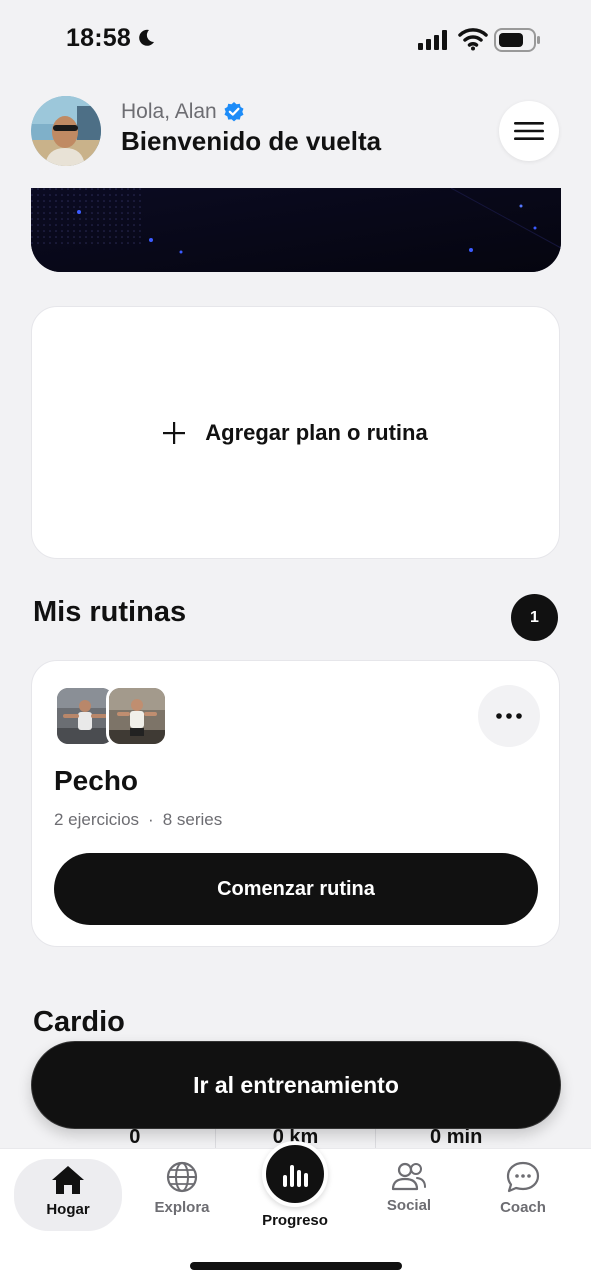 This screenshot has height=1280, width=591. What do you see at coordinates (97, 819) in the screenshot?
I see `routine-exercises: 2 ejercicios` at bounding box center [97, 819].